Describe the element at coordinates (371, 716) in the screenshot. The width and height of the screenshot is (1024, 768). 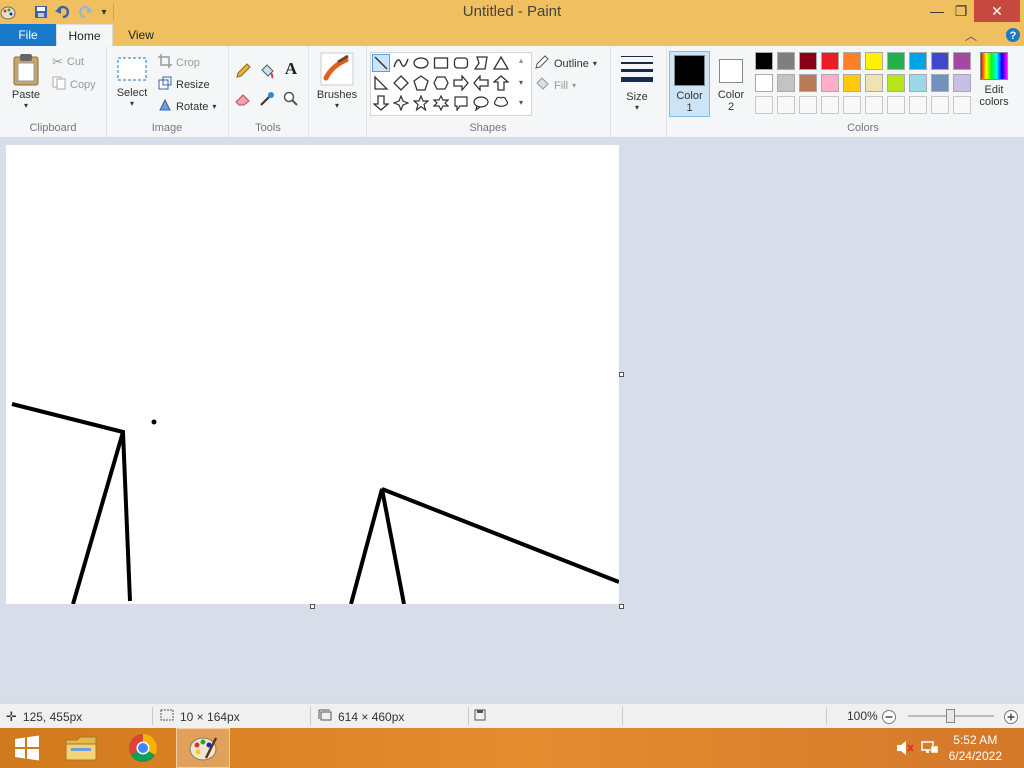
I see `canvas-size-text: 614 × 460px` at that location.